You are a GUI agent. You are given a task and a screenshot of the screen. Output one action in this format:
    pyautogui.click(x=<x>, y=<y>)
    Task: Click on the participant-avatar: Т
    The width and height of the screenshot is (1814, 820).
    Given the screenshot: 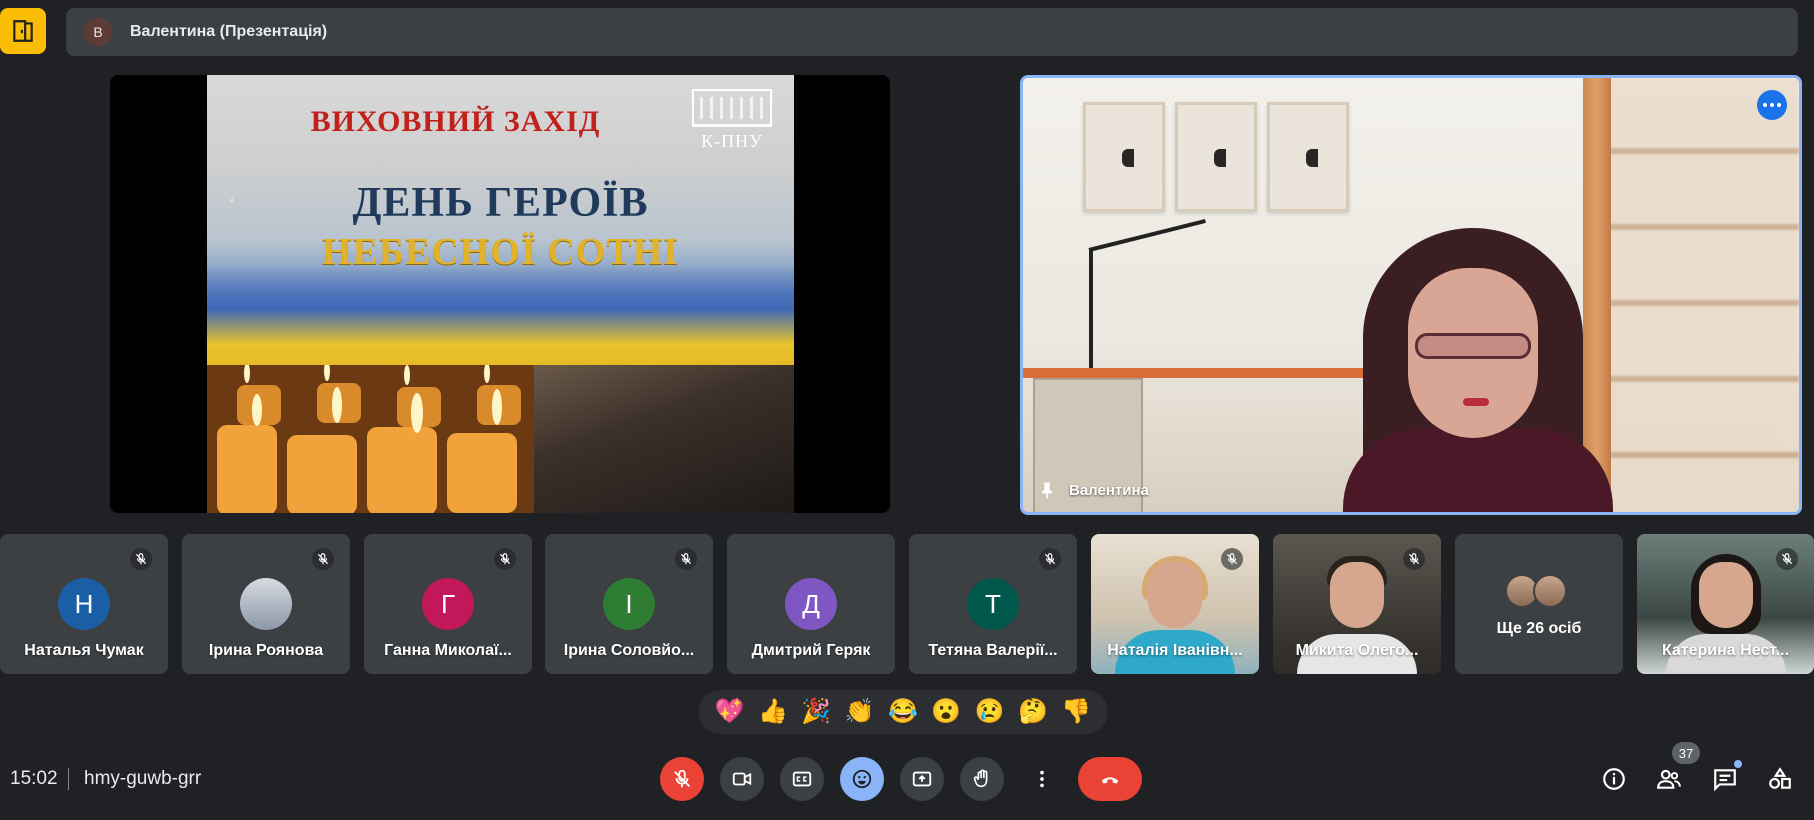 What is the action you would take?
    pyautogui.click(x=993, y=604)
    